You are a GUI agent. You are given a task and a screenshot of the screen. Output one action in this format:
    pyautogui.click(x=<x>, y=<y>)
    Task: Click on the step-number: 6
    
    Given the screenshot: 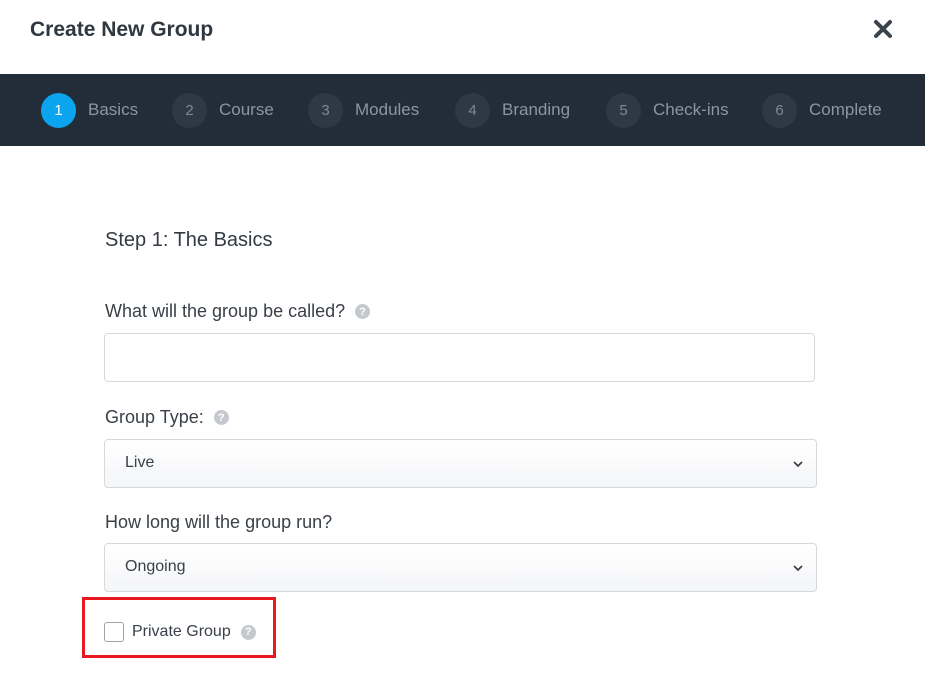 What is the action you would take?
    pyautogui.click(x=779, y=110)
    